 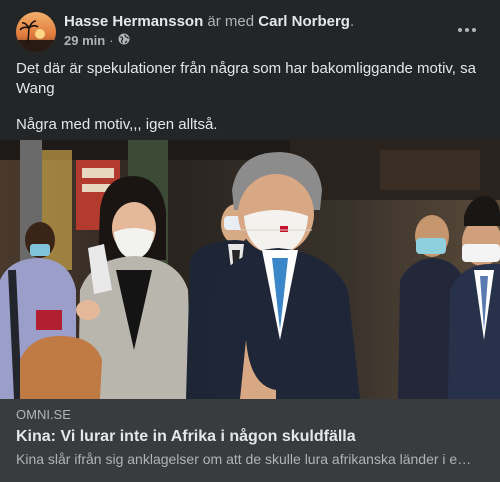 What do you see at coordinates (133, 21) in the screenshot?
I see `author-name: Hasse Hermansson` at bounding box center [133, 21].